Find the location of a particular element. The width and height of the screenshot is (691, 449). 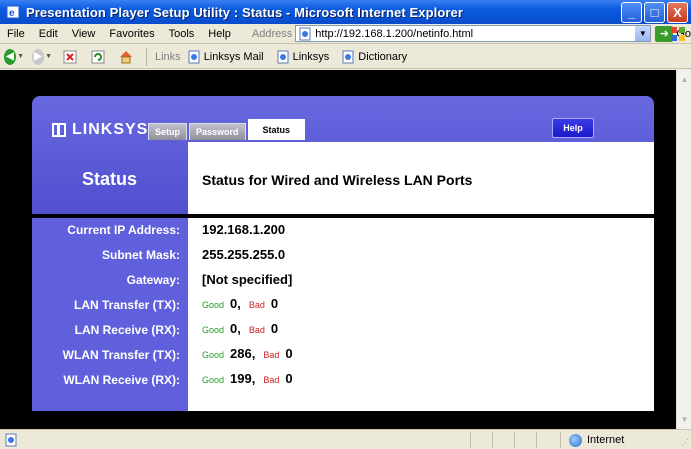

linksys-logo: LINKSYS ® is located at coordinates (104, 130).